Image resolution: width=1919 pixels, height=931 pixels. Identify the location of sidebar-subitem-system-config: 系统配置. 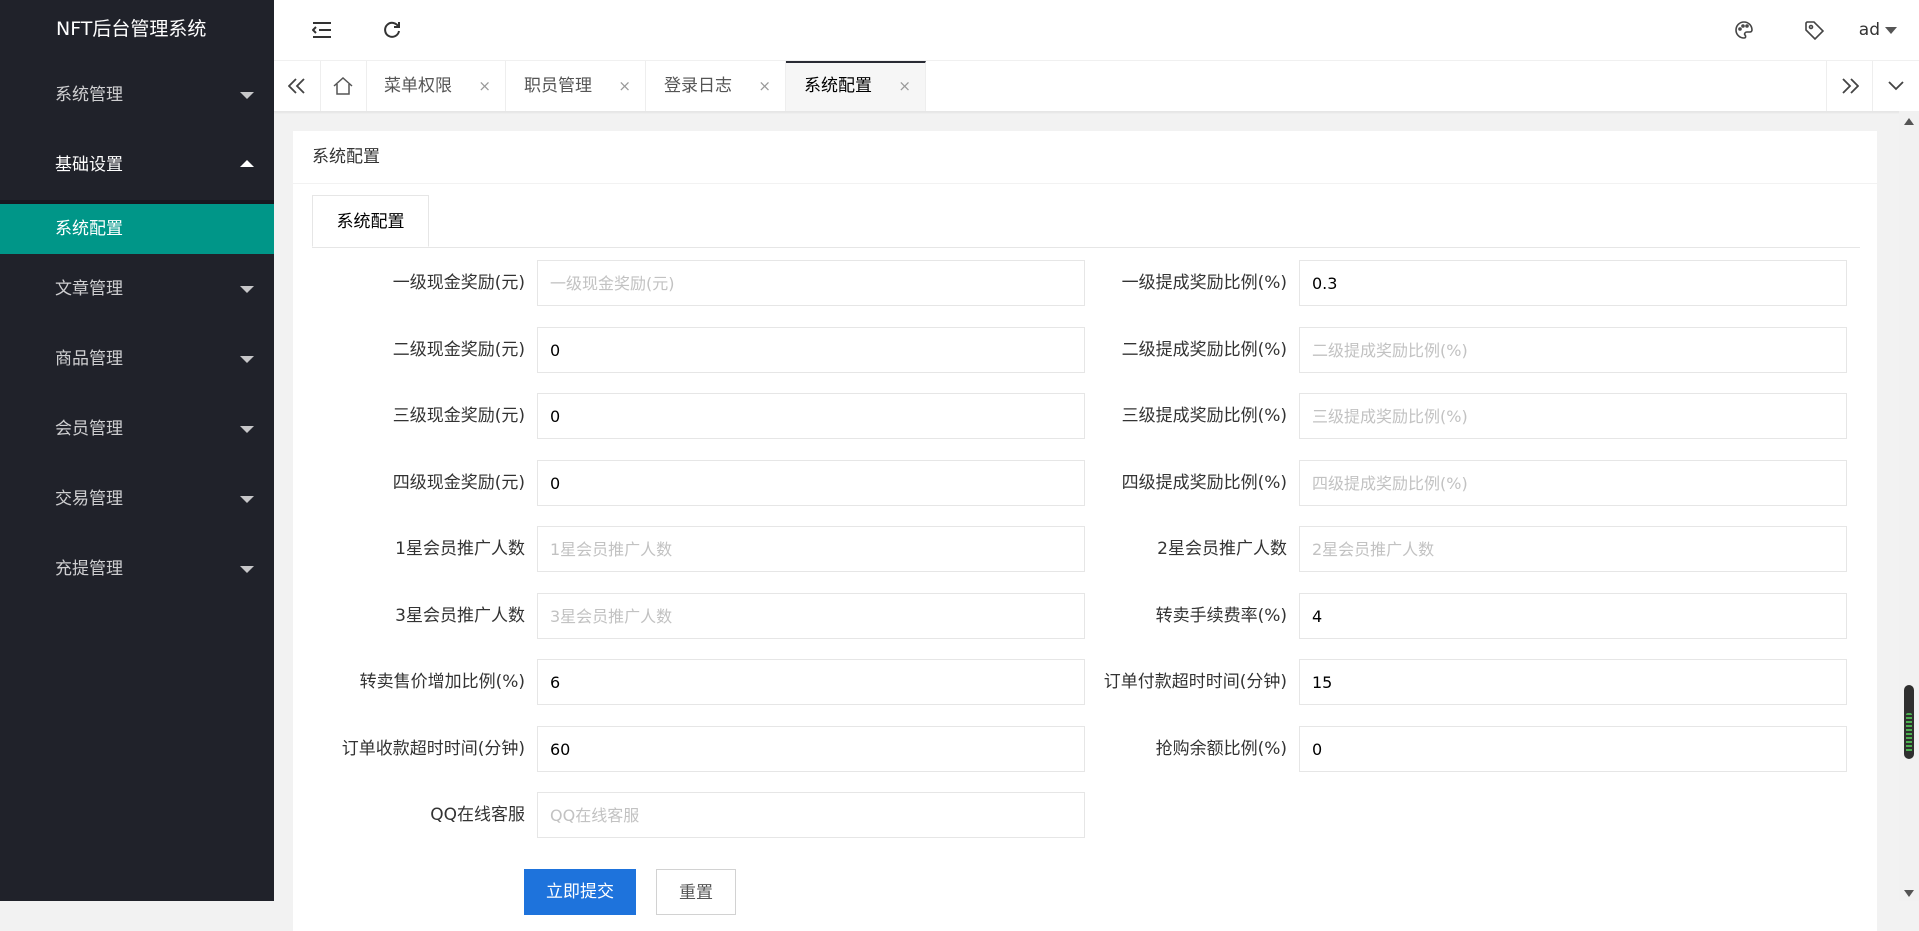
(137, 229).